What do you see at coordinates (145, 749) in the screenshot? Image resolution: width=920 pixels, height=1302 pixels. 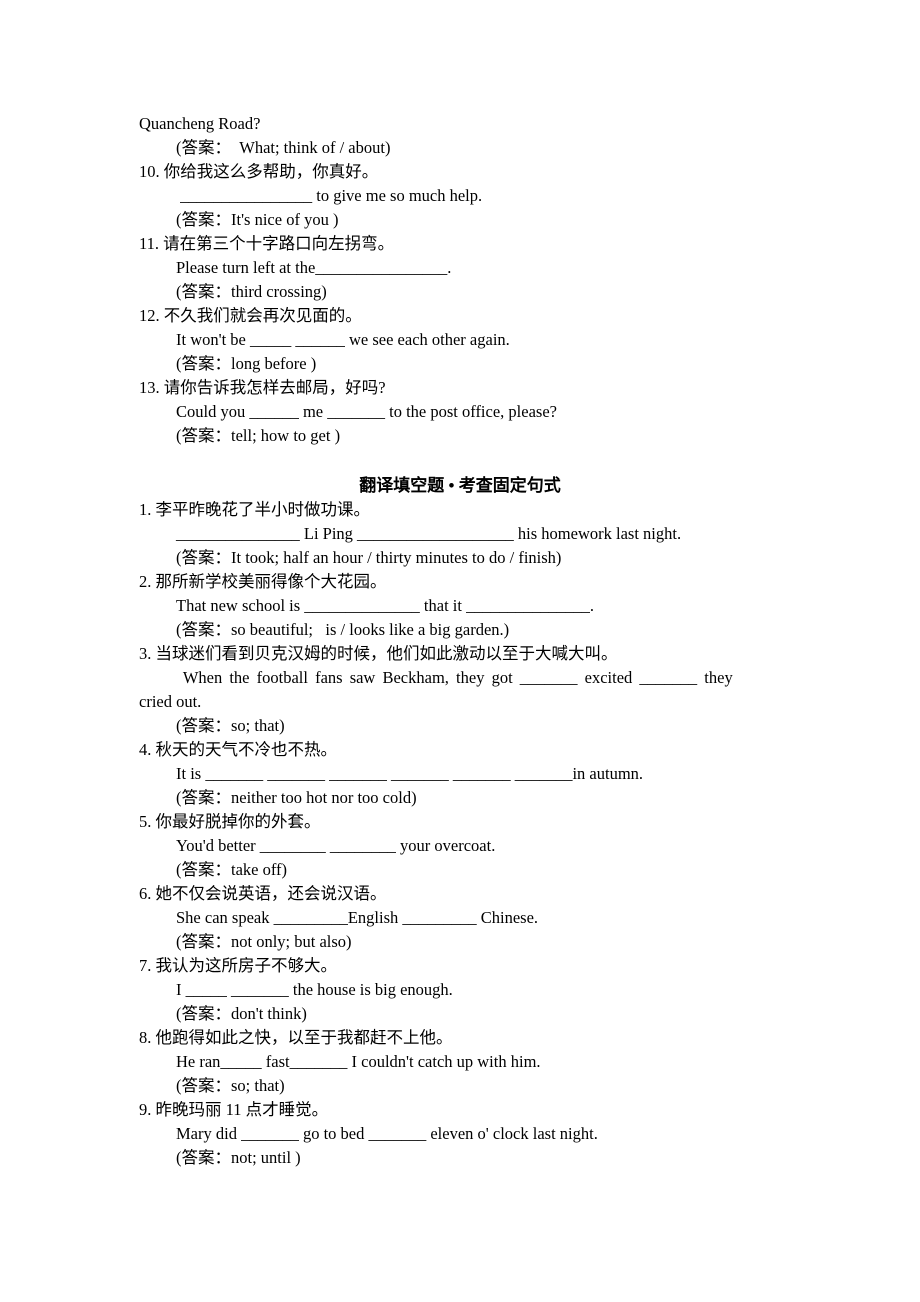 I see `item-number: 4.` at bounding box center [145, 749].